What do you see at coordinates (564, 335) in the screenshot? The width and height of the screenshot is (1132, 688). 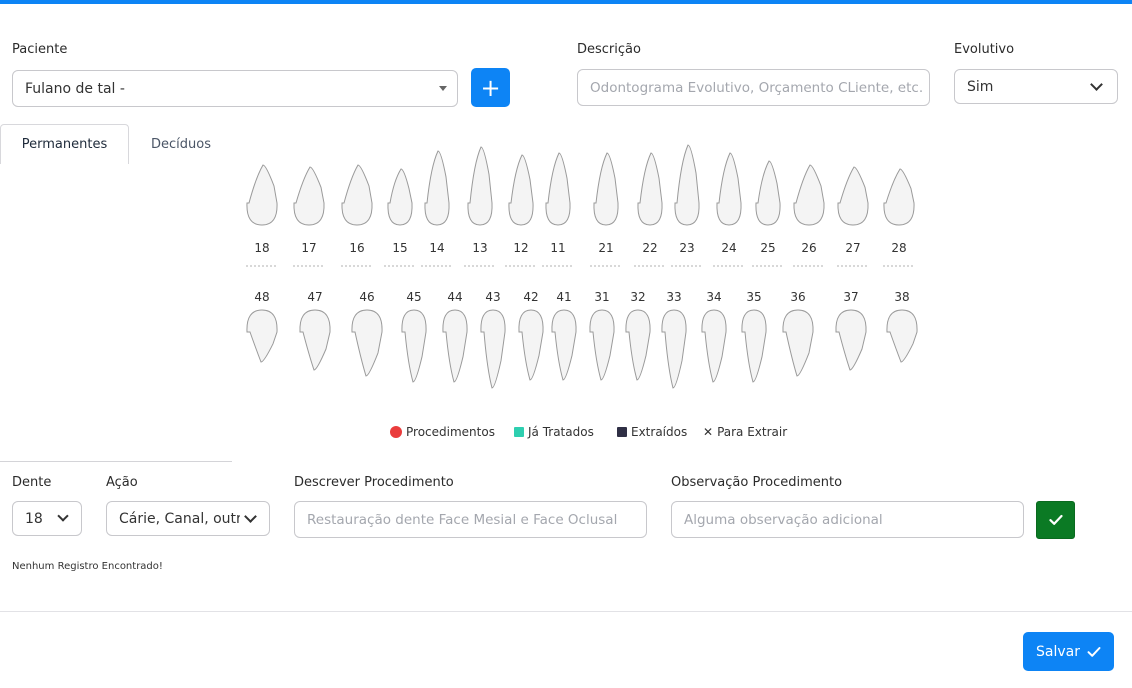 I see `tooth-41: 41` at bounding box center [564, 335].